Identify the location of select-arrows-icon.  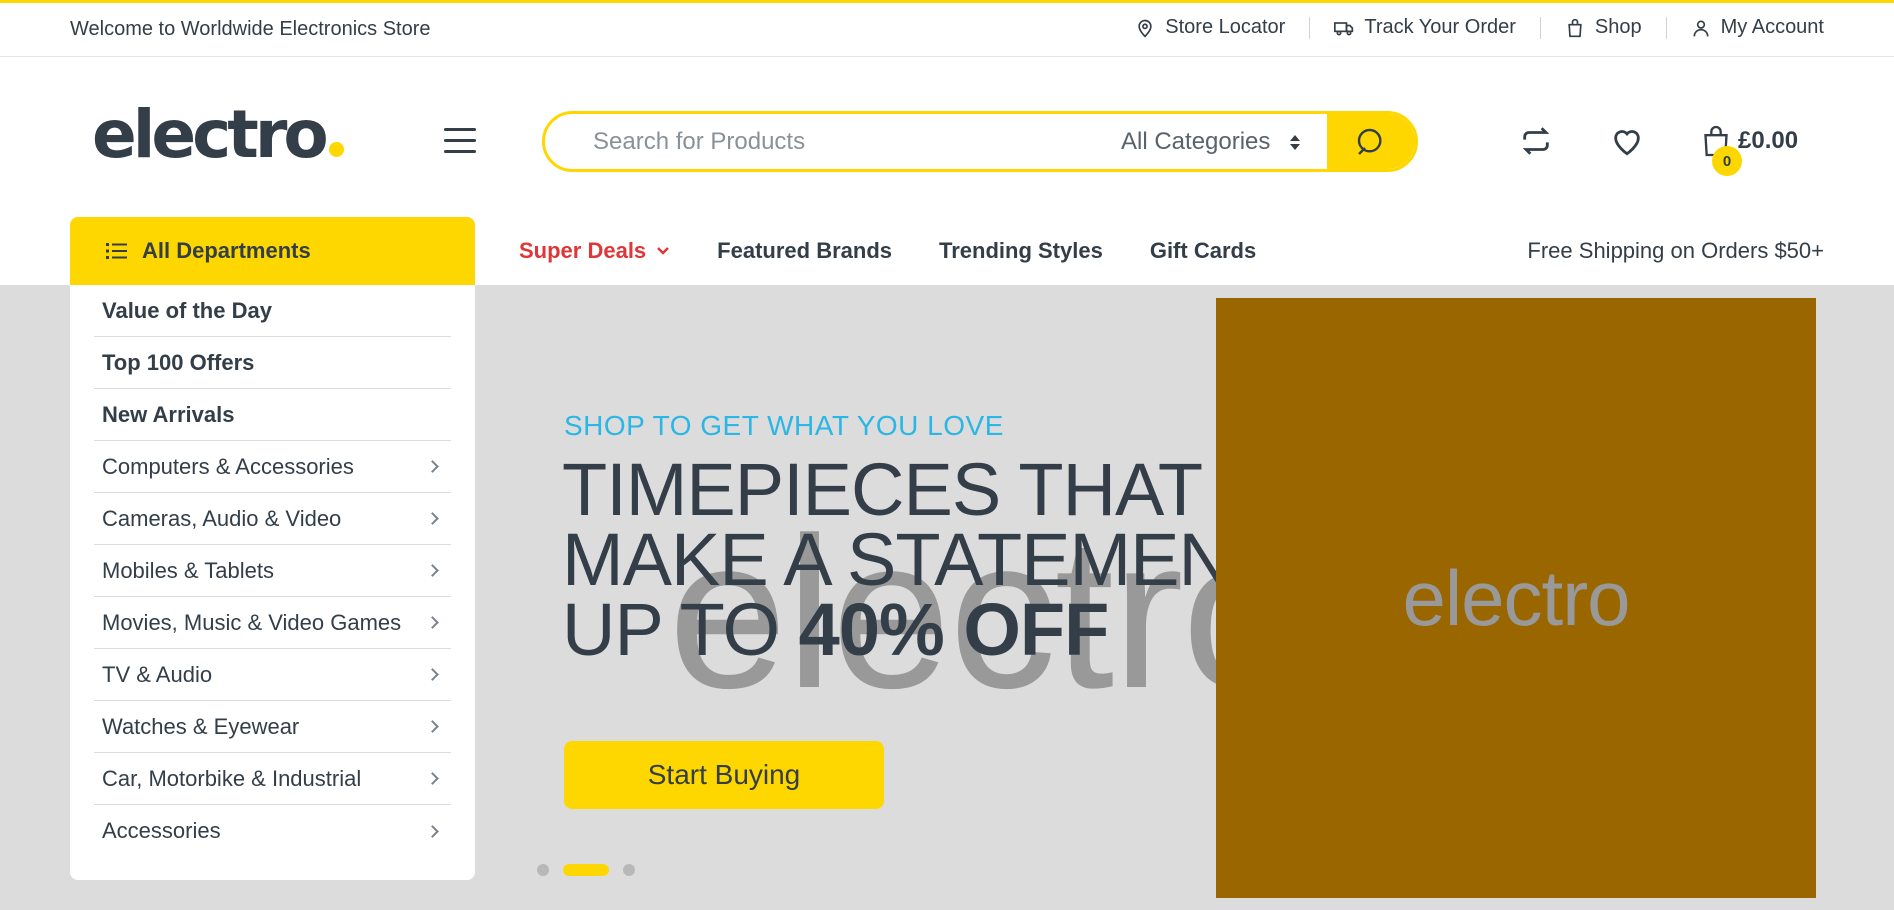
(1295, 142).